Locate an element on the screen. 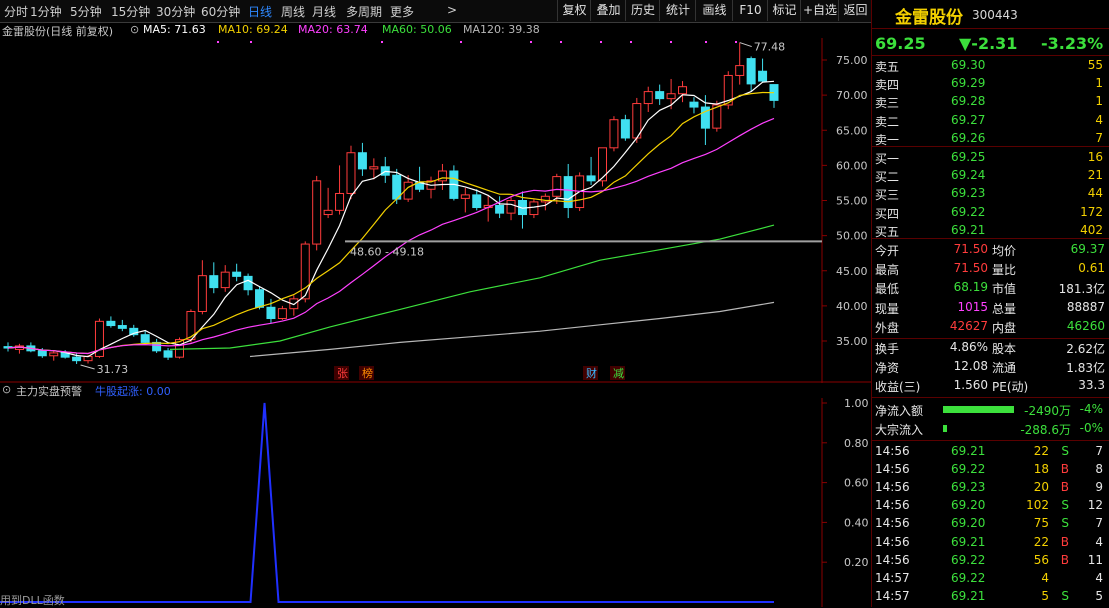 The width and height of the screenshot is (1109, 608). tick-price: 69.20 is located at coordinates (968, 505).